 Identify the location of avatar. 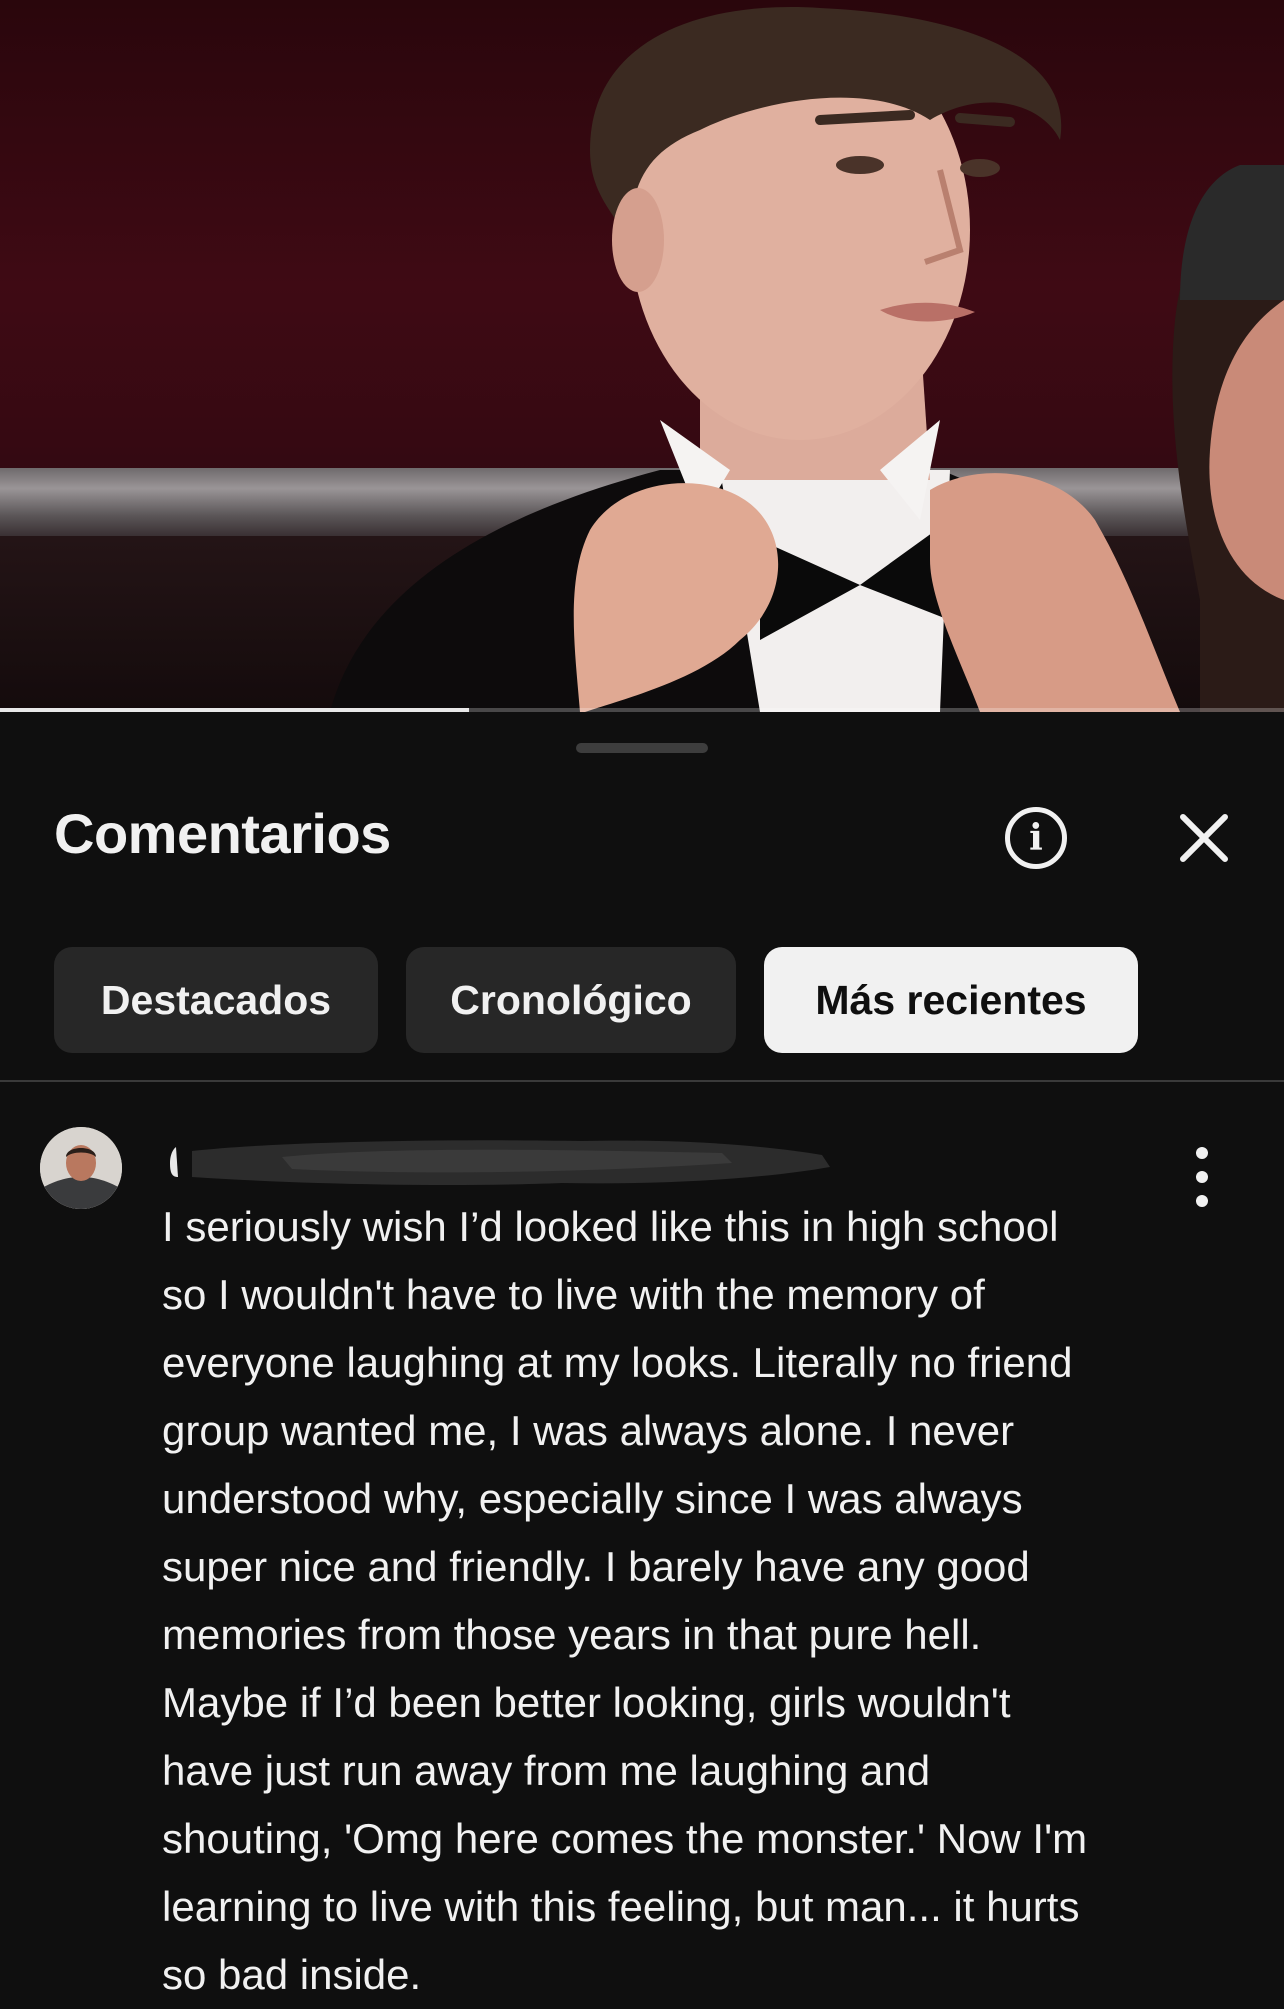
(81, 1168).